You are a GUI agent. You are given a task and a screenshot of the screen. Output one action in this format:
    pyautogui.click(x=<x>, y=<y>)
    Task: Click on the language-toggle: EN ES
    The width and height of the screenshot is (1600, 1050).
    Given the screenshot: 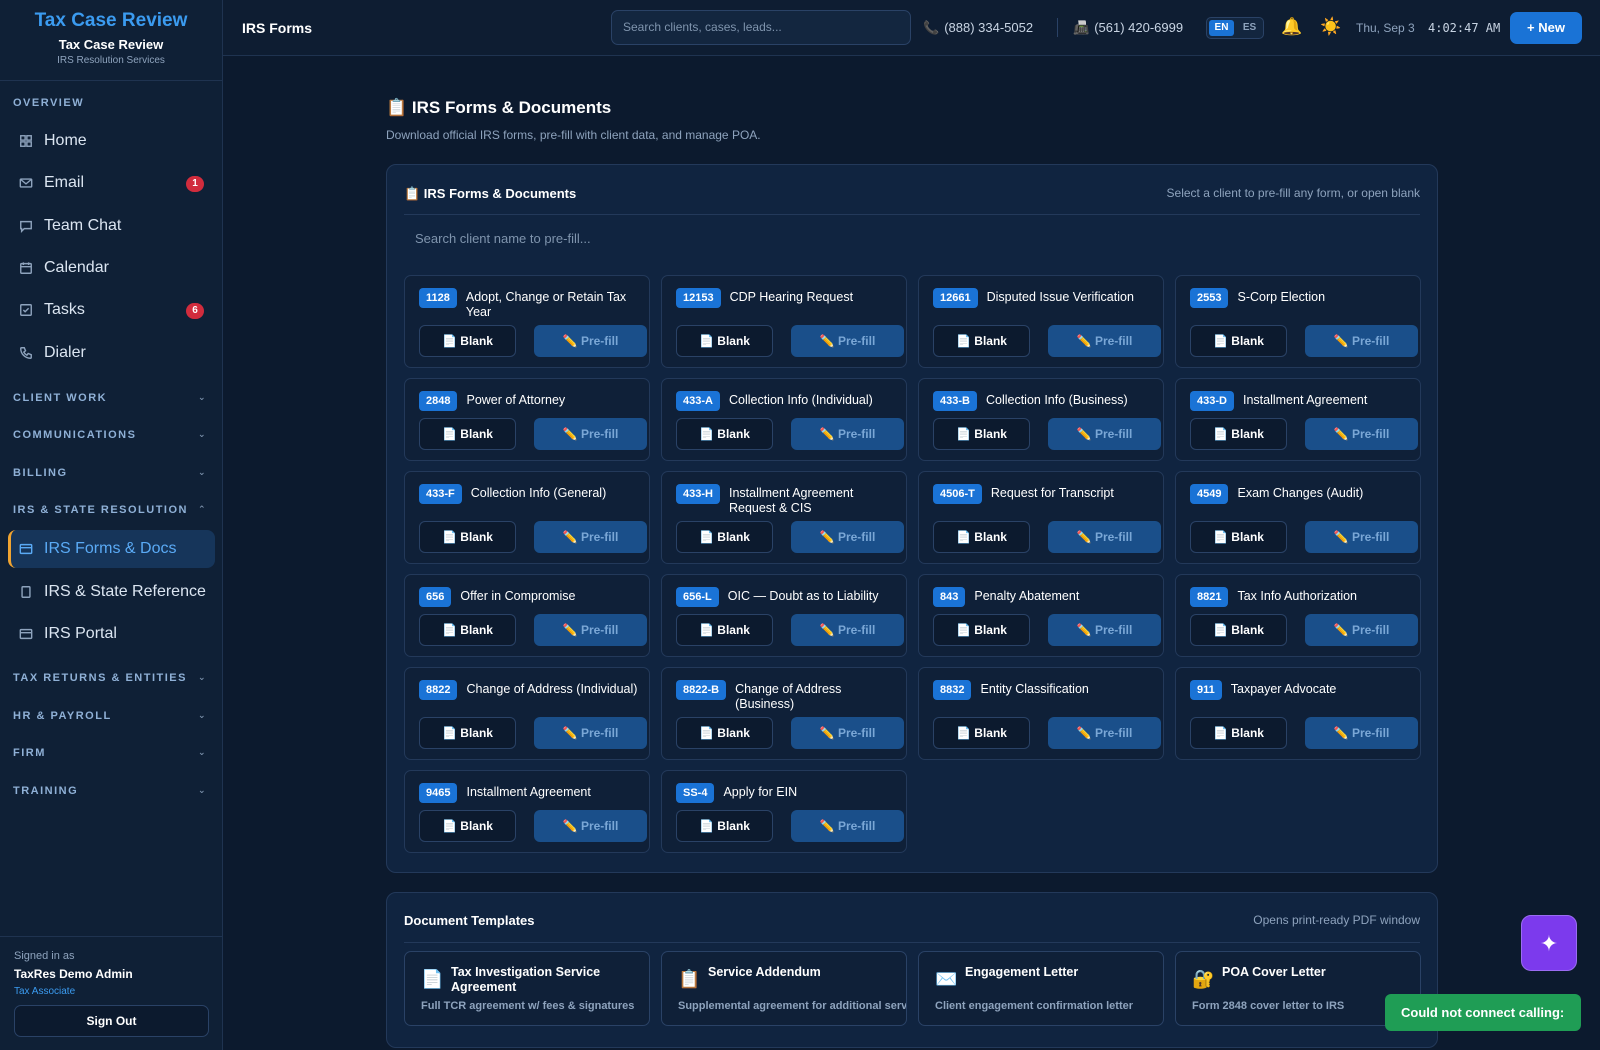 What is the action you would take?
    pyautogui.click(x=1235, y=28)
    